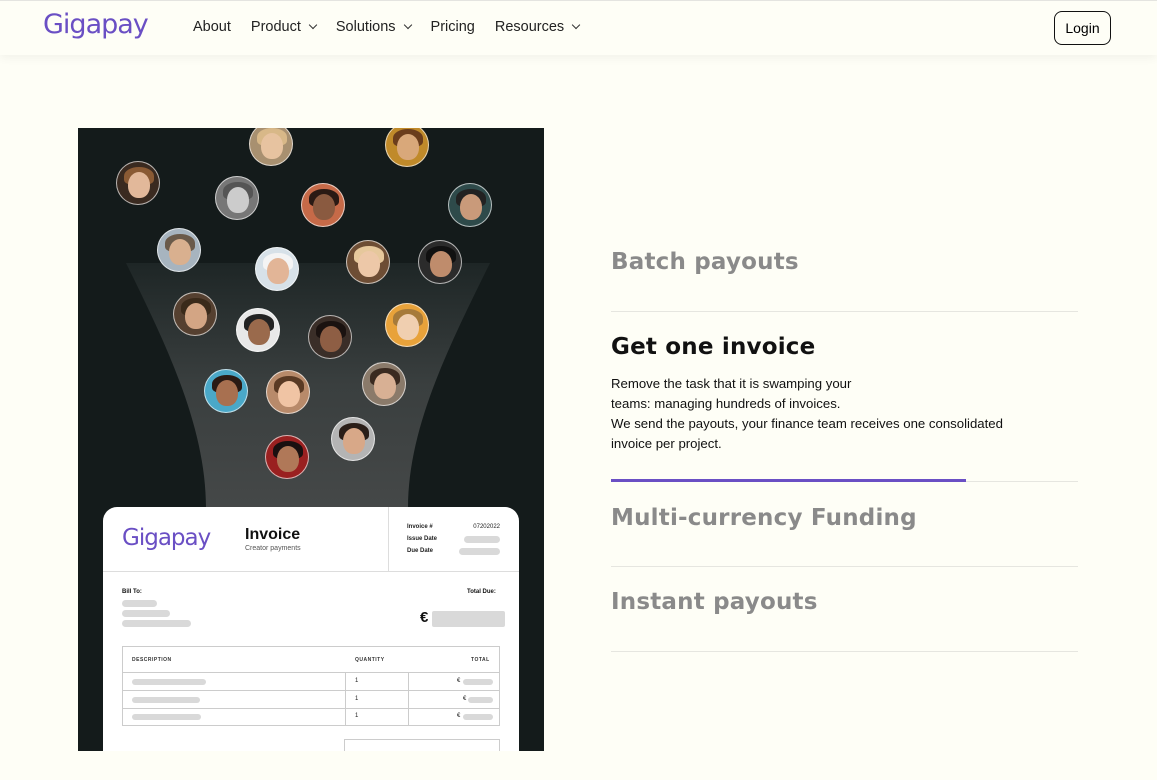  Describe the element at coordinates (764, 518) in the screenshot. I see `feature-title: Multi-currency Funding` at that location.